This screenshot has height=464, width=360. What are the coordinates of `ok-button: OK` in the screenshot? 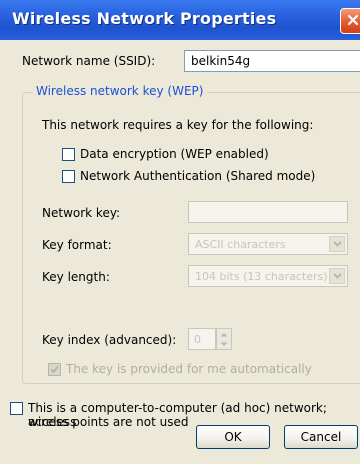 It's located at (233, 437).